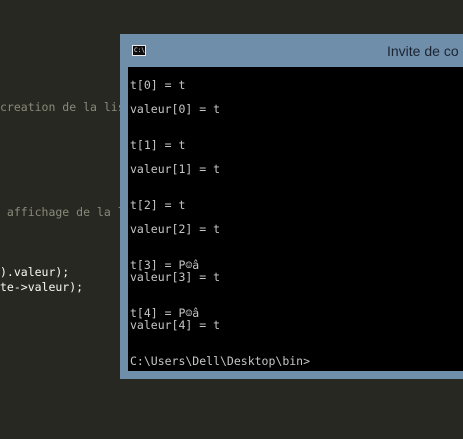 The height and width of the screenshot is (439, 463). I want to click on editor-line-code-valeur: ).valeur);, so click(35, 272).